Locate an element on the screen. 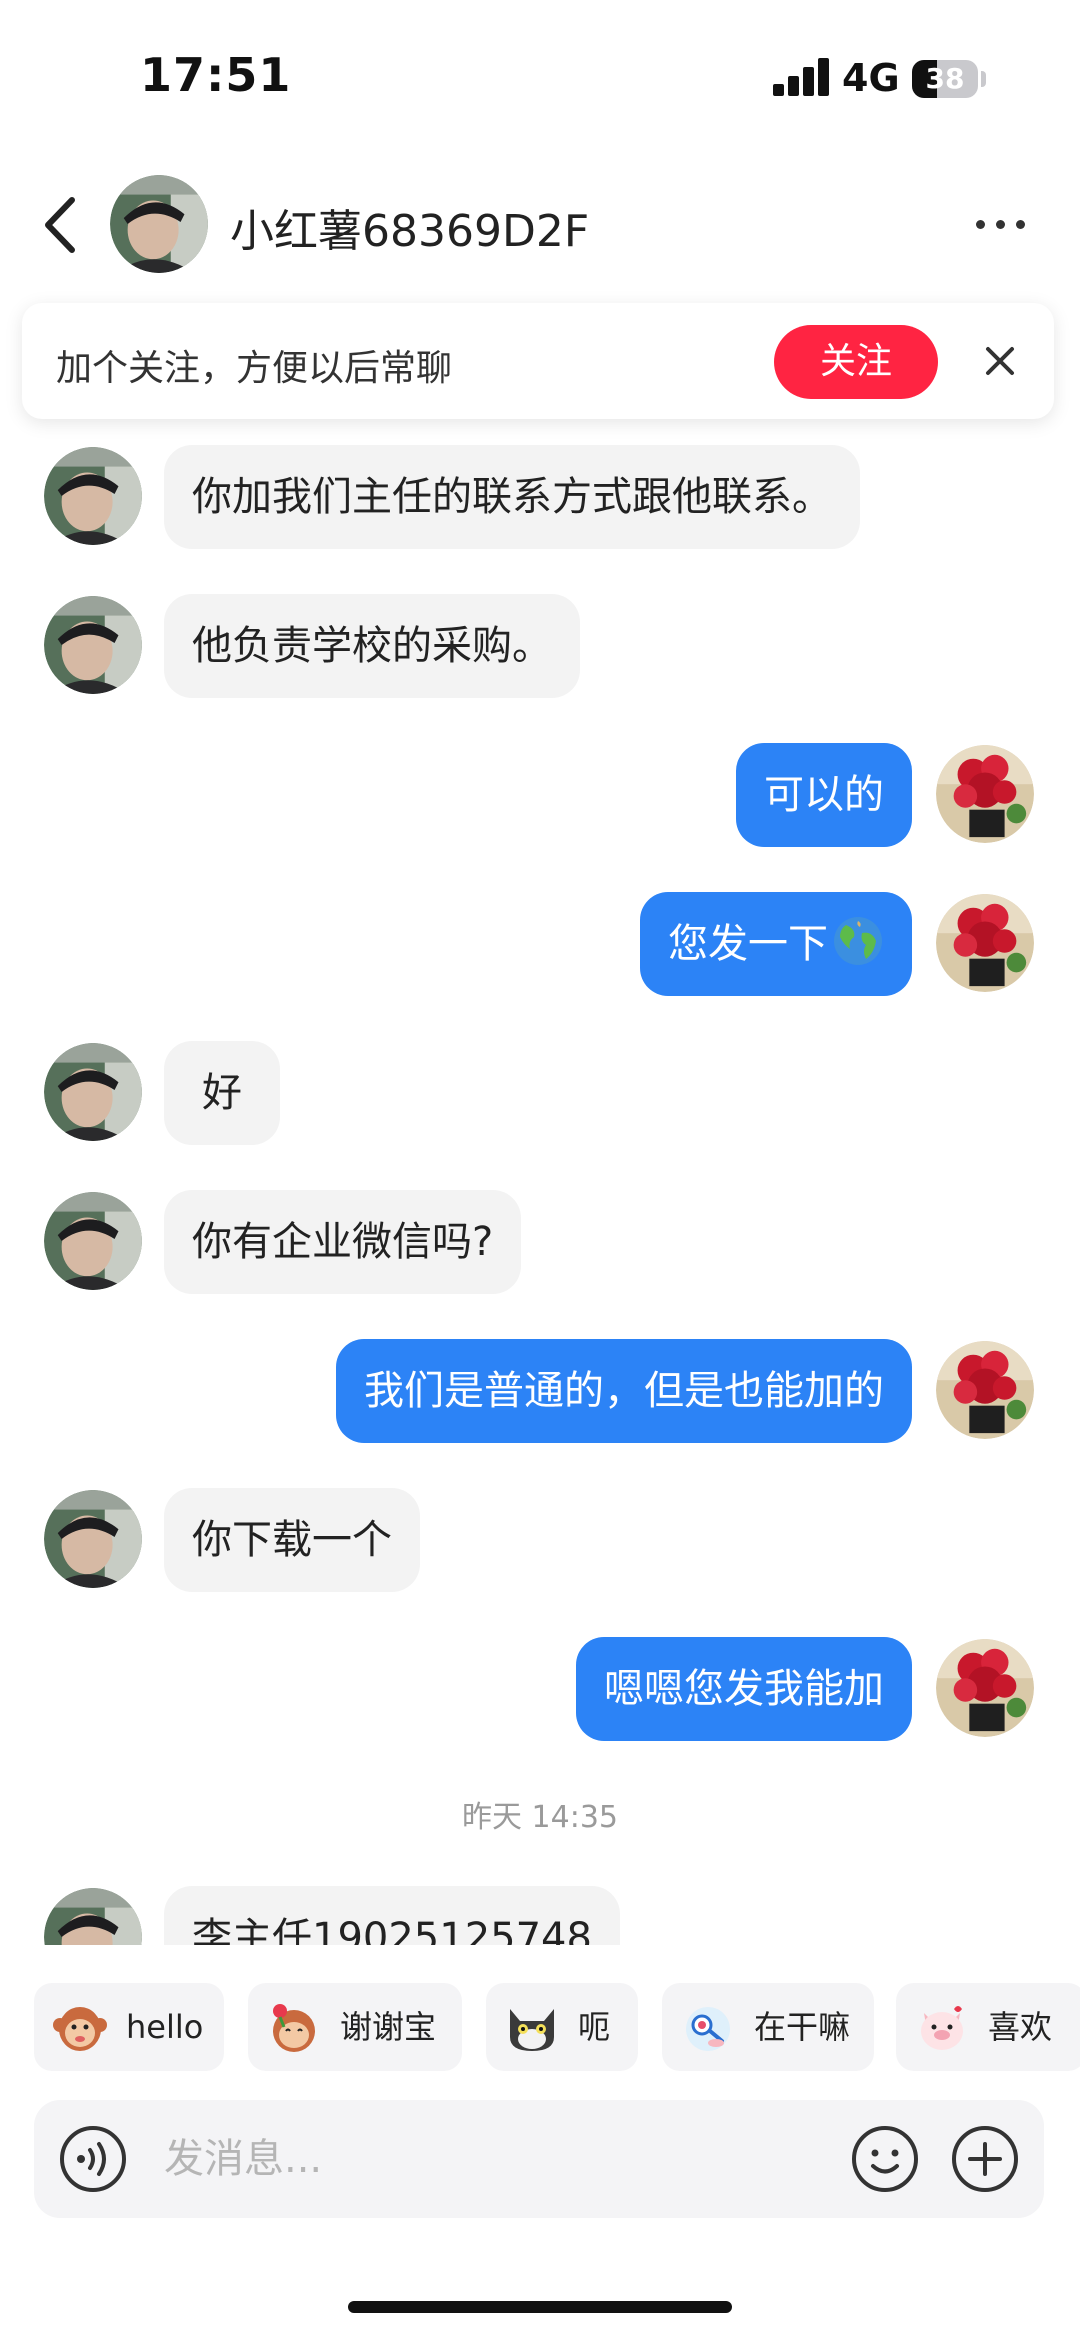 The width and height of the screenshot is (1080, 2341). more-actions-button is located at coordinates (985, 2159).